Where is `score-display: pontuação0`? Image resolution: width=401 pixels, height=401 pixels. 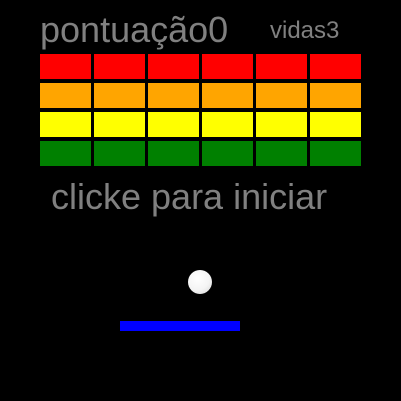
score-display: pontuação0 is located at coordinates (134, 30).